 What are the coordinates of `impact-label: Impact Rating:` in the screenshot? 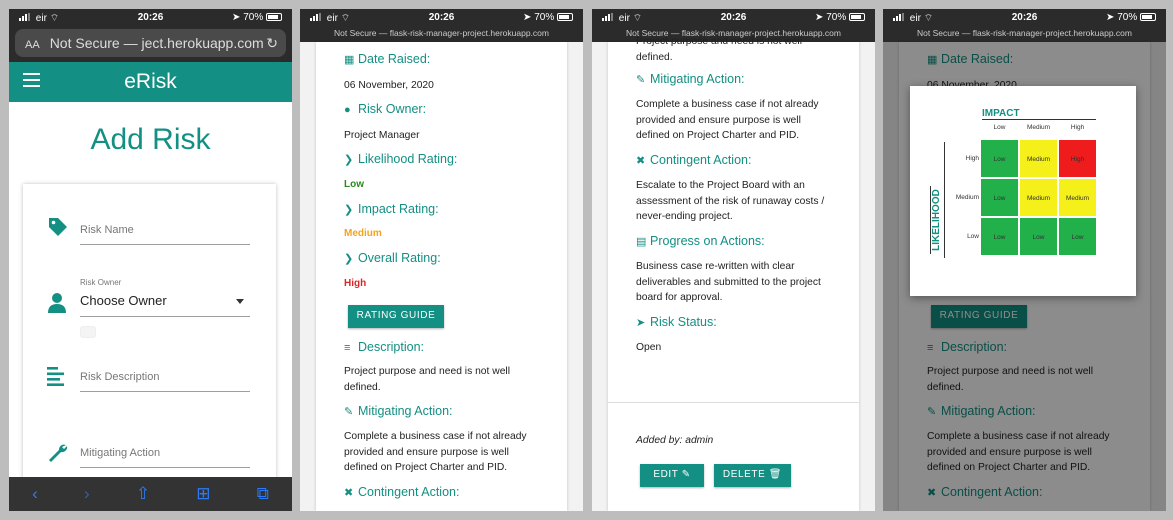 It's located at (398, 209).